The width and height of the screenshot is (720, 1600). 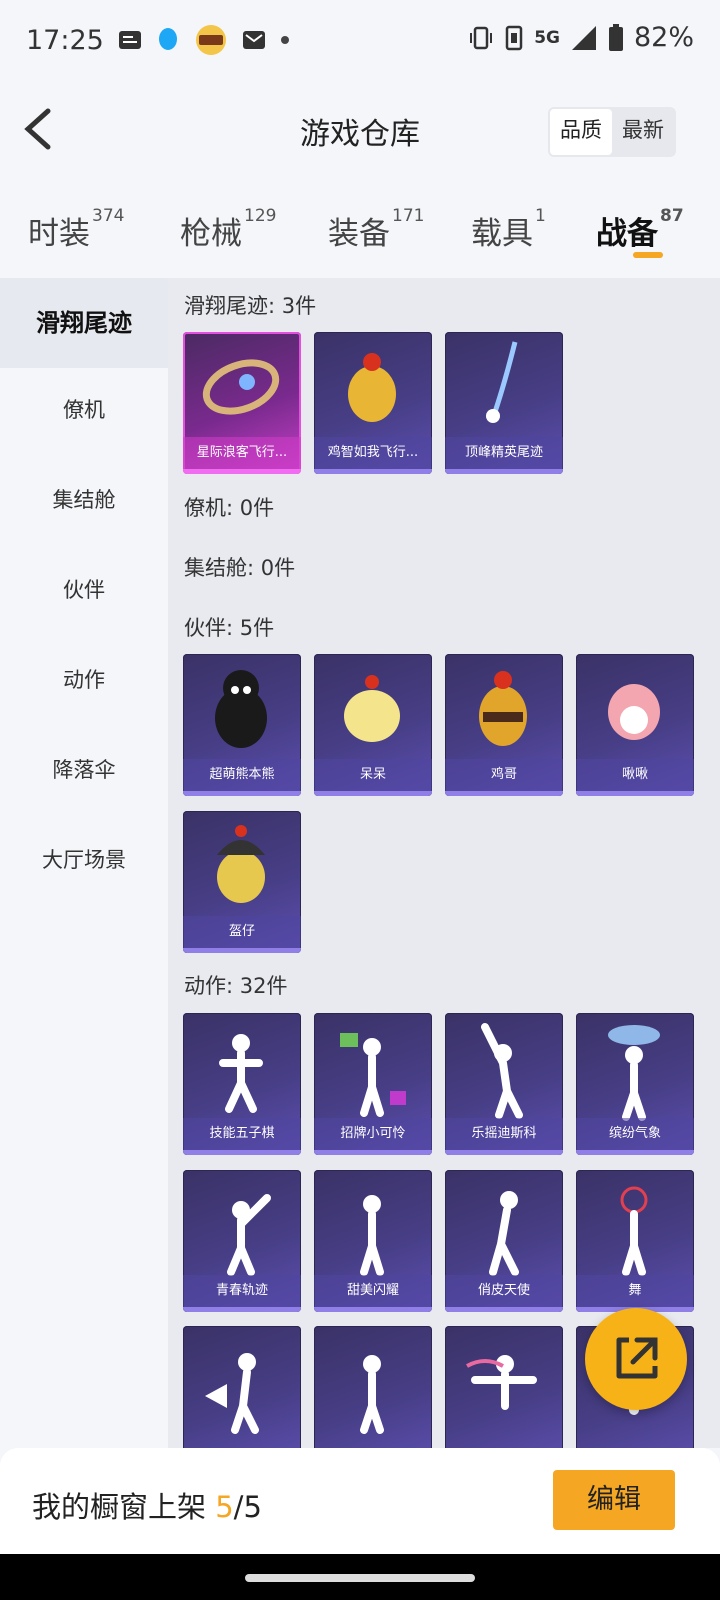 I want to click on item-card: 招牌小可怜, so click(x=373, y=1084).